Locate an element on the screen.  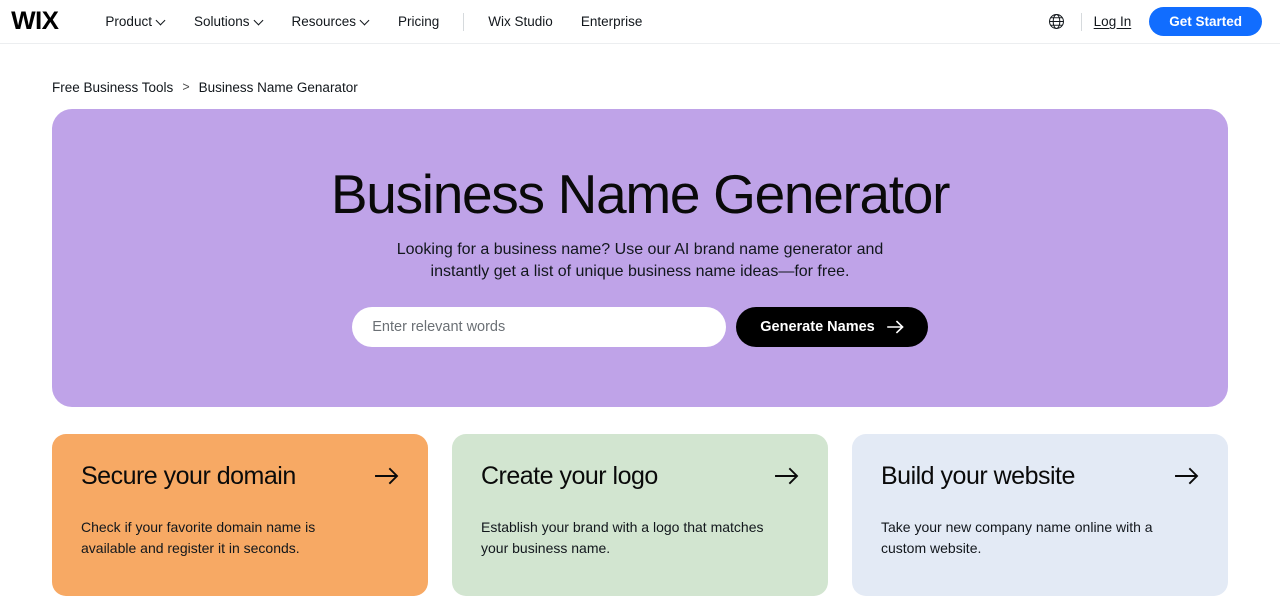
nav-item-label: Product is located at coordinates (128, 21).